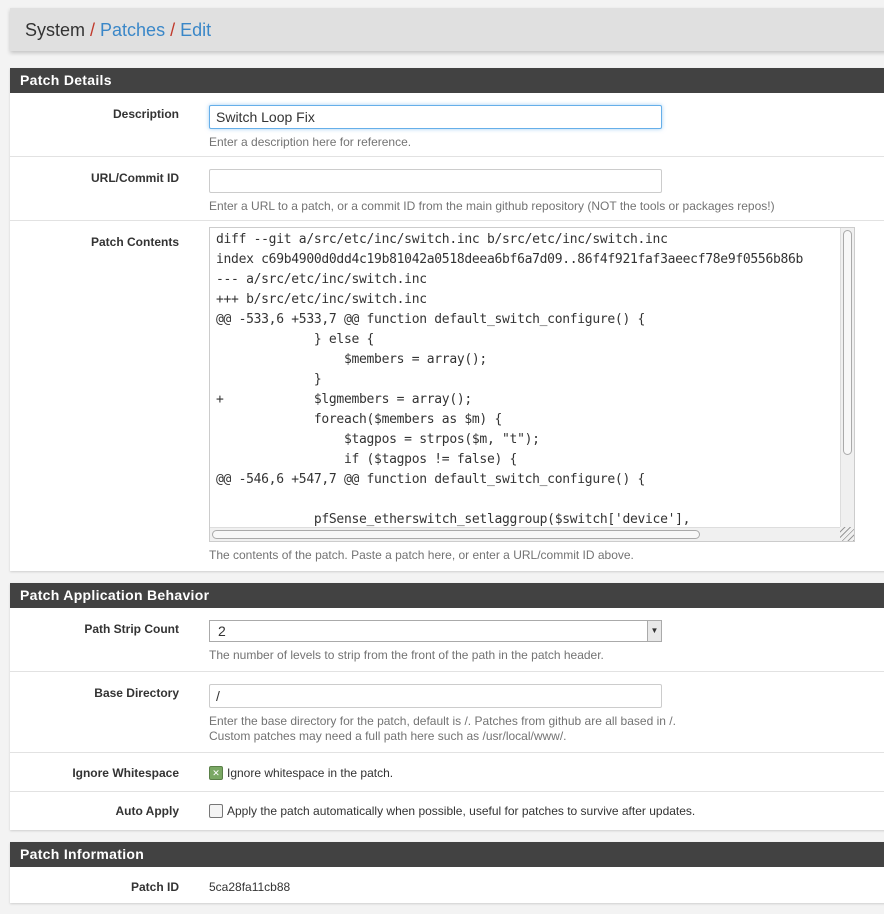 The width and height of the screenshot is (884, 914). What do you see at coordinates (351, 359) in the screenshot?
I see `code-line: $members = array();` at bounding box center [351, 359].